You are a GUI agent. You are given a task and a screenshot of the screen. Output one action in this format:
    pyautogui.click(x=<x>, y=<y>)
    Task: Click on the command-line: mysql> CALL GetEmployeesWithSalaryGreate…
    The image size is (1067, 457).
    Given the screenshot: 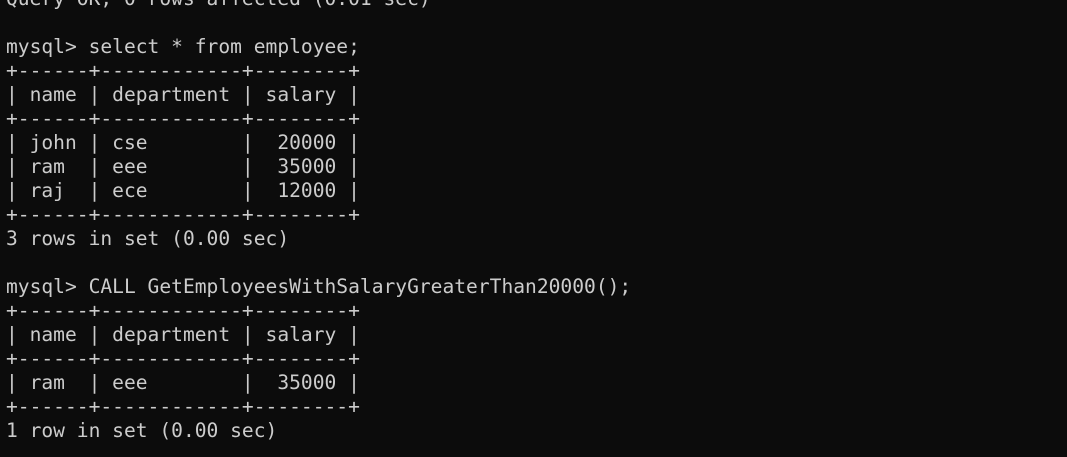 What is the action you would take?
    pyautogui.click(x=319, y=286)
    